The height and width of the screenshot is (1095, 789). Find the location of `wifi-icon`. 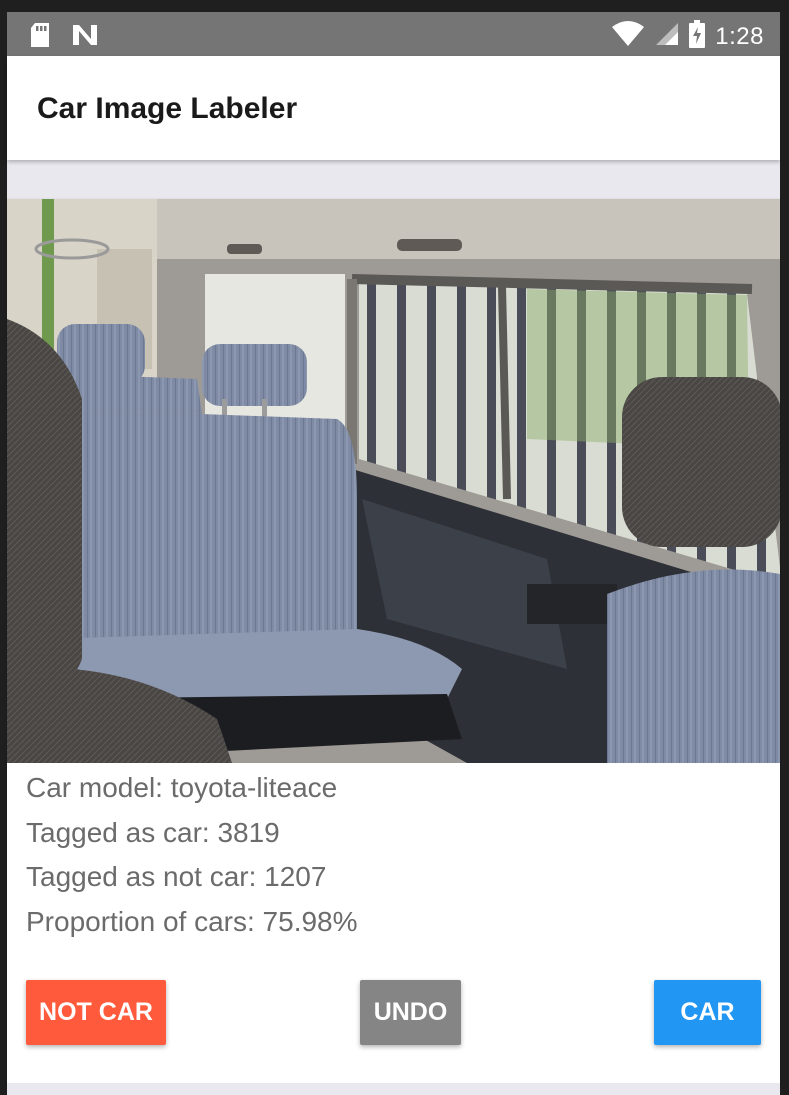

wifi-icon is located at coordinates (628, 36).